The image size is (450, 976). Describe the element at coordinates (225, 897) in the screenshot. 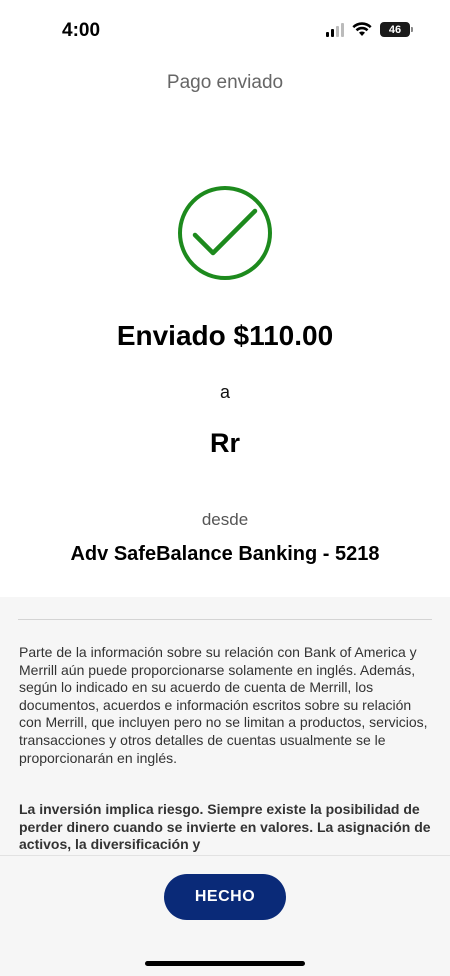

I see `done-button: HECHO` at that location.